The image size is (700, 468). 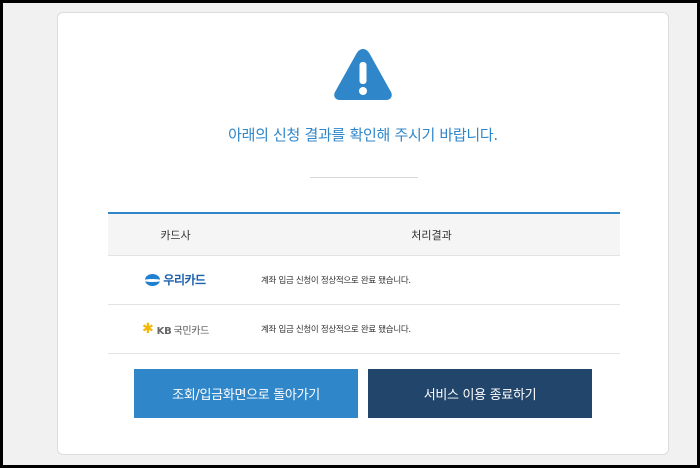 I want to click on woori-logo-text: 우리카드, so click(x=184, y=280).